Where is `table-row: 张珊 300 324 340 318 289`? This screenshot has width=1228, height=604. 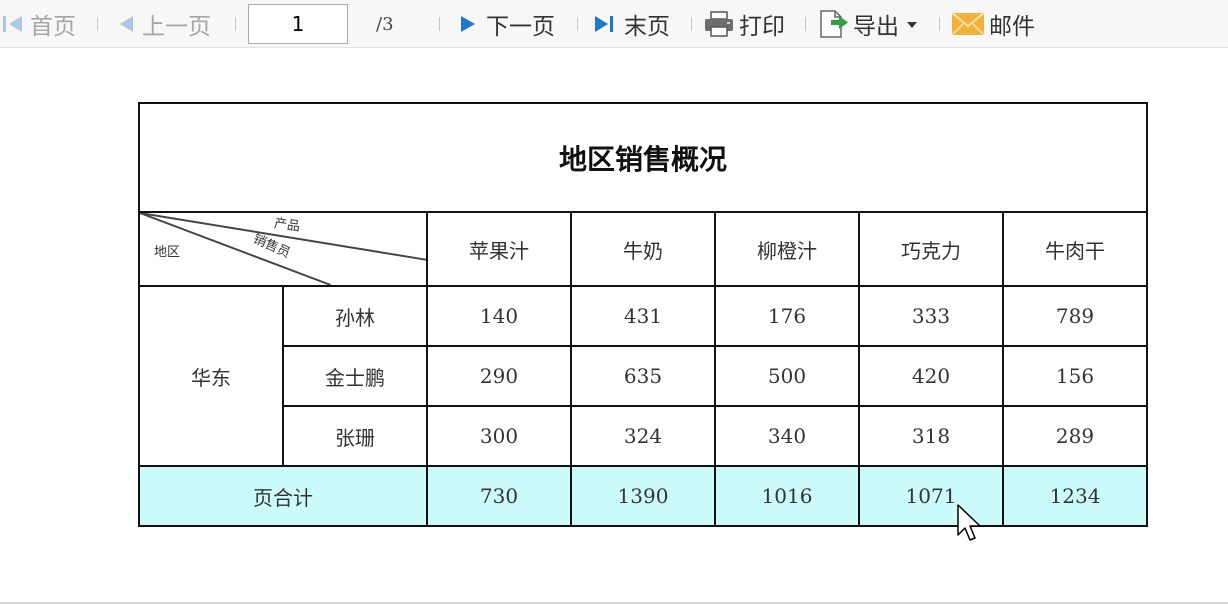
table-row: 张珊 300 324 340 318 289 is located at coordinates (644, 436).